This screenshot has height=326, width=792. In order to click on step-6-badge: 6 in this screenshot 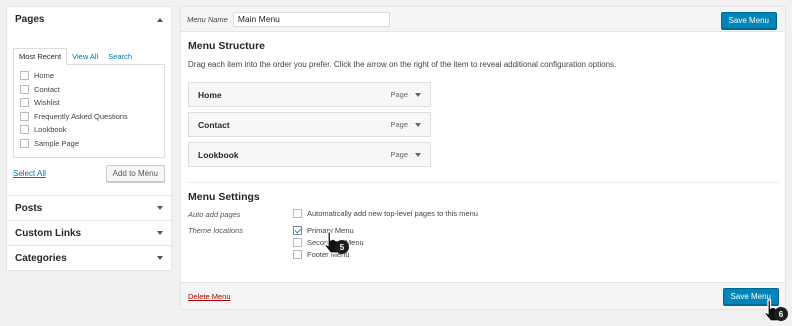, I will do `click(781, 314)`.